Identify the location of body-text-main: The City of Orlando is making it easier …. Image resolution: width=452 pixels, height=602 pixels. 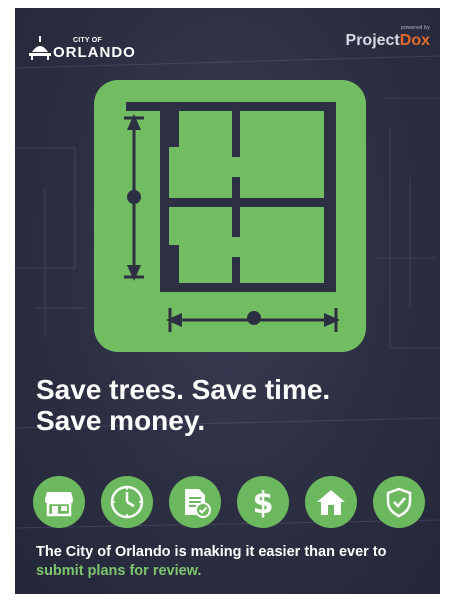
(211, 552).